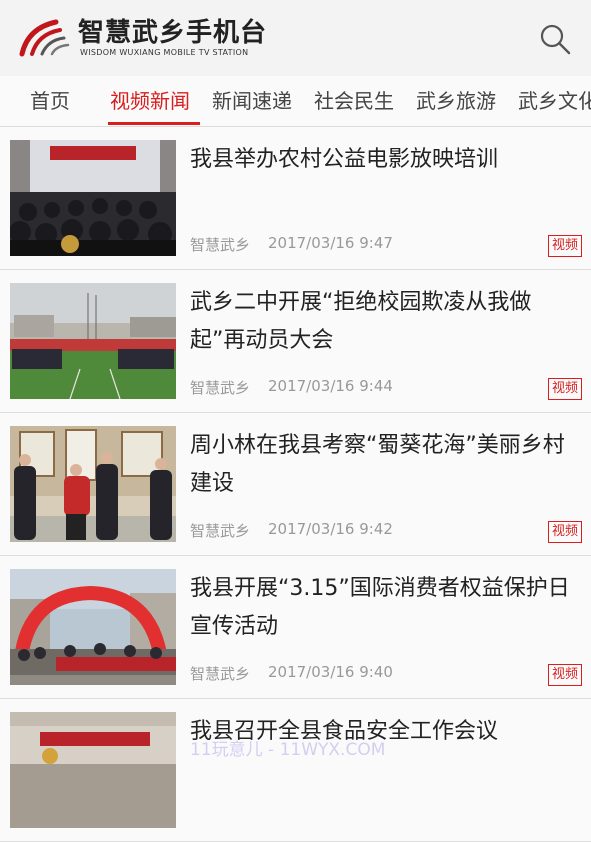  I want to click on app-subtitle: WISDOM WUXIANG MOBILE TV STATION, so click(164, 52).